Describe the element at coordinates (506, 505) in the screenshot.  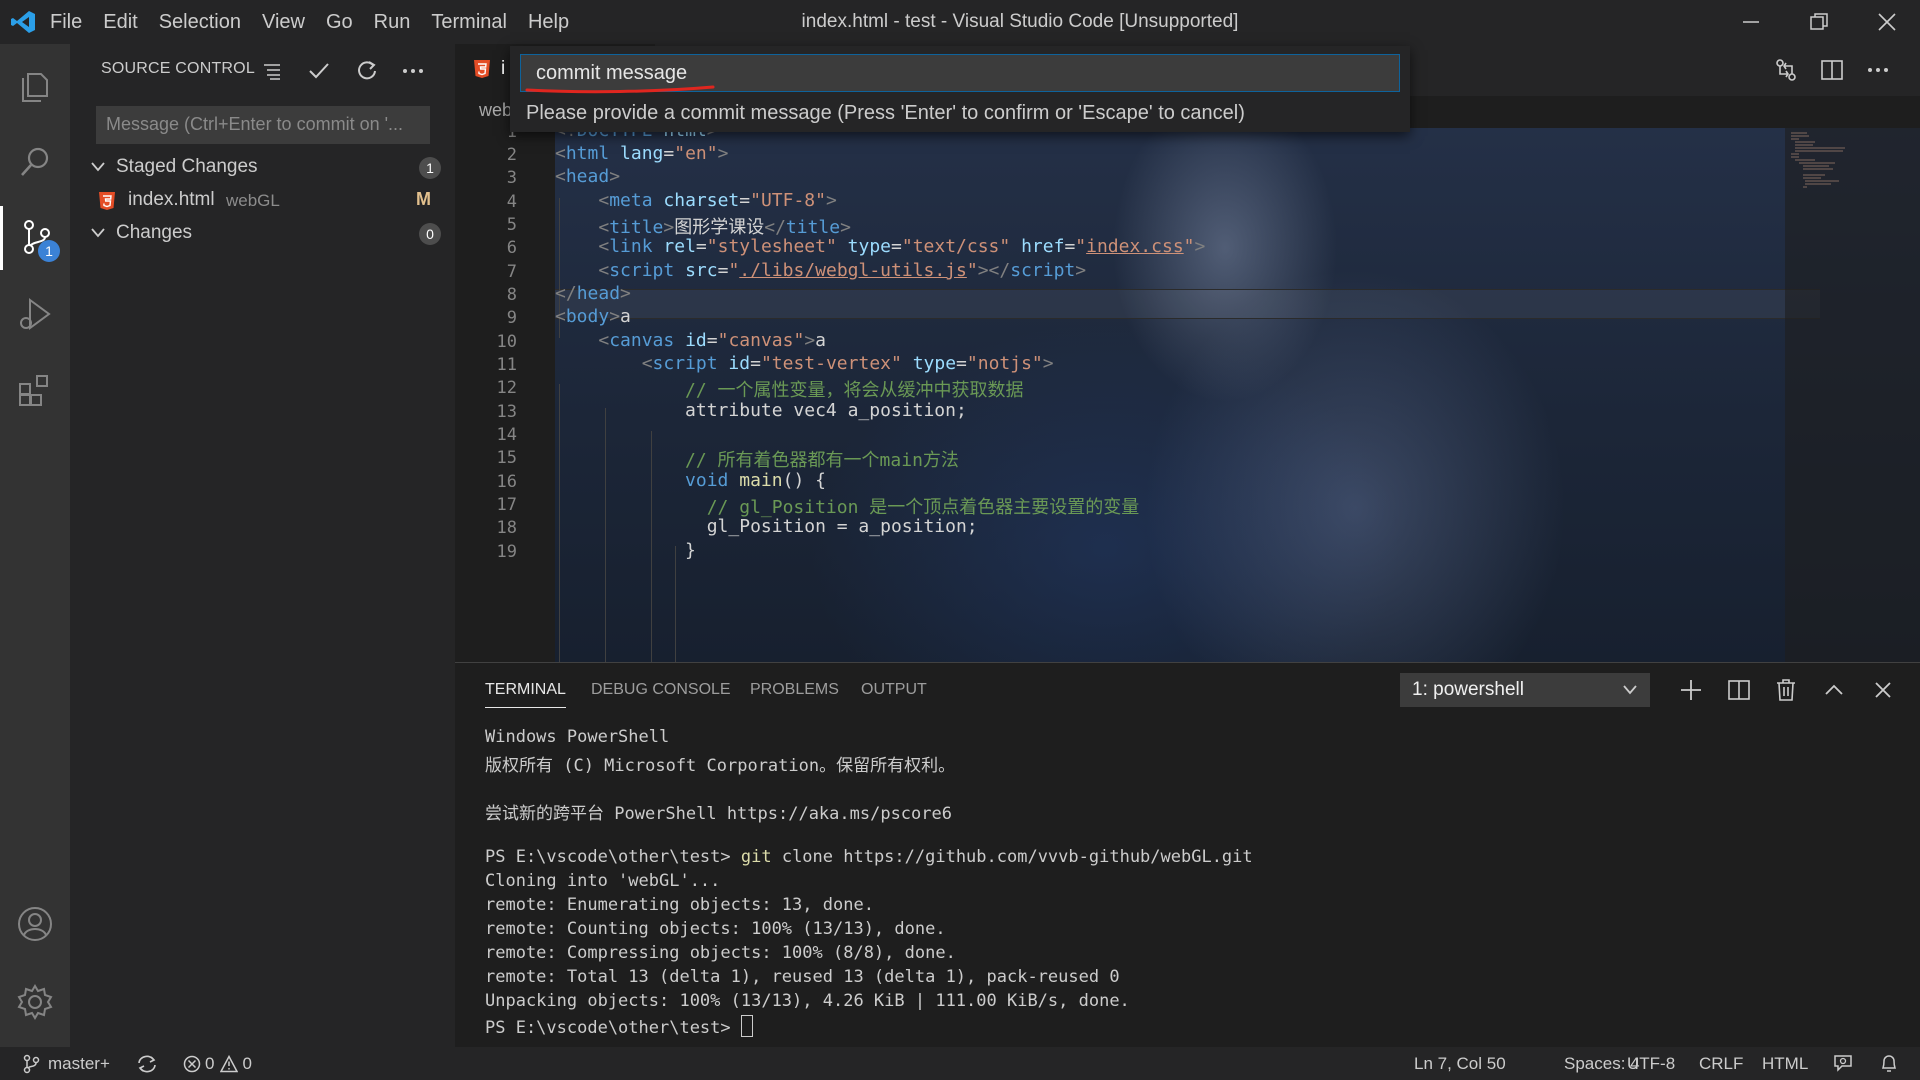
I see `line-number: 17` at that location.